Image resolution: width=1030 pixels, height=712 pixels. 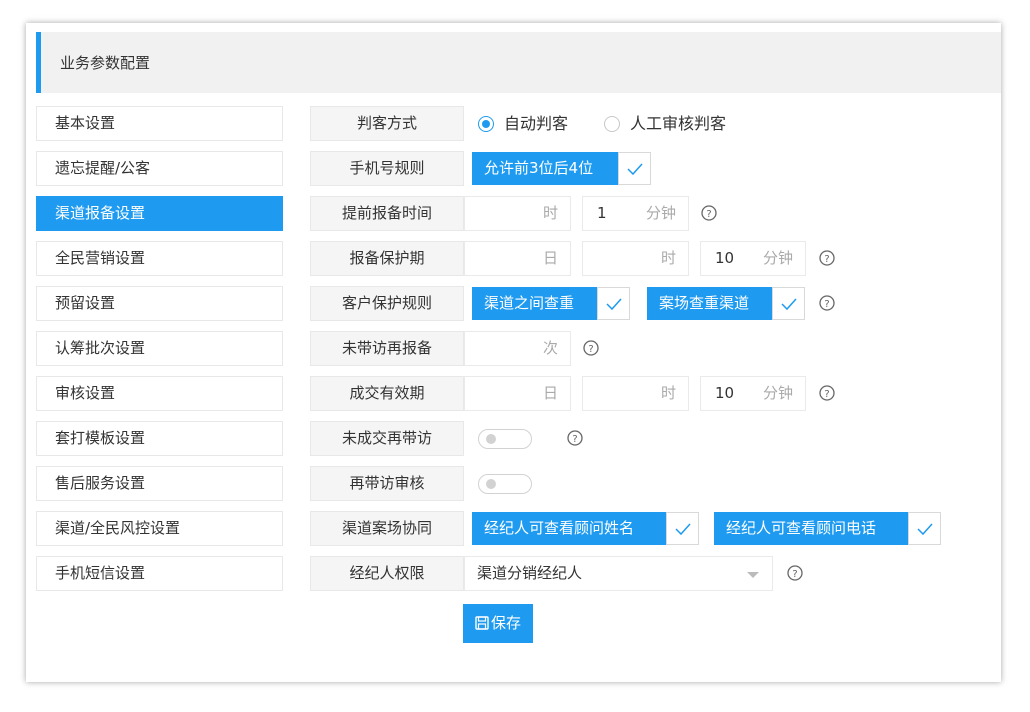 What do you see at coordinates (159, 258) in the screenshot?
I see `sidebar-item-marketing: 全民营销设置` at bounding box center [159, 258].